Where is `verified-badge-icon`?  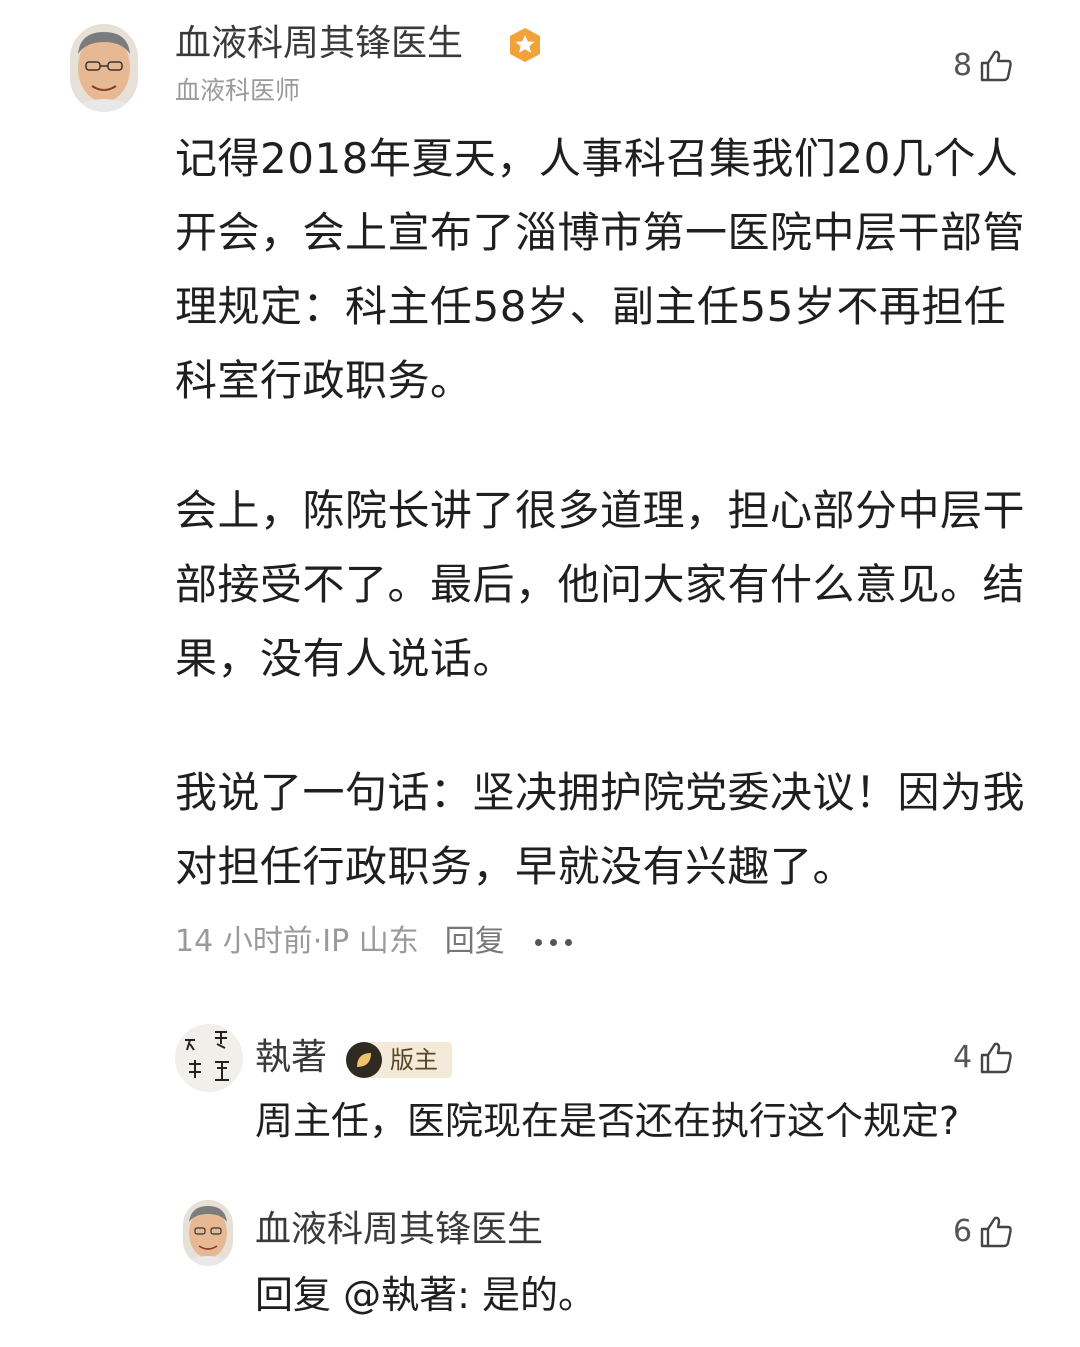
verified-badge-icon is located at coordinates (525, 45).